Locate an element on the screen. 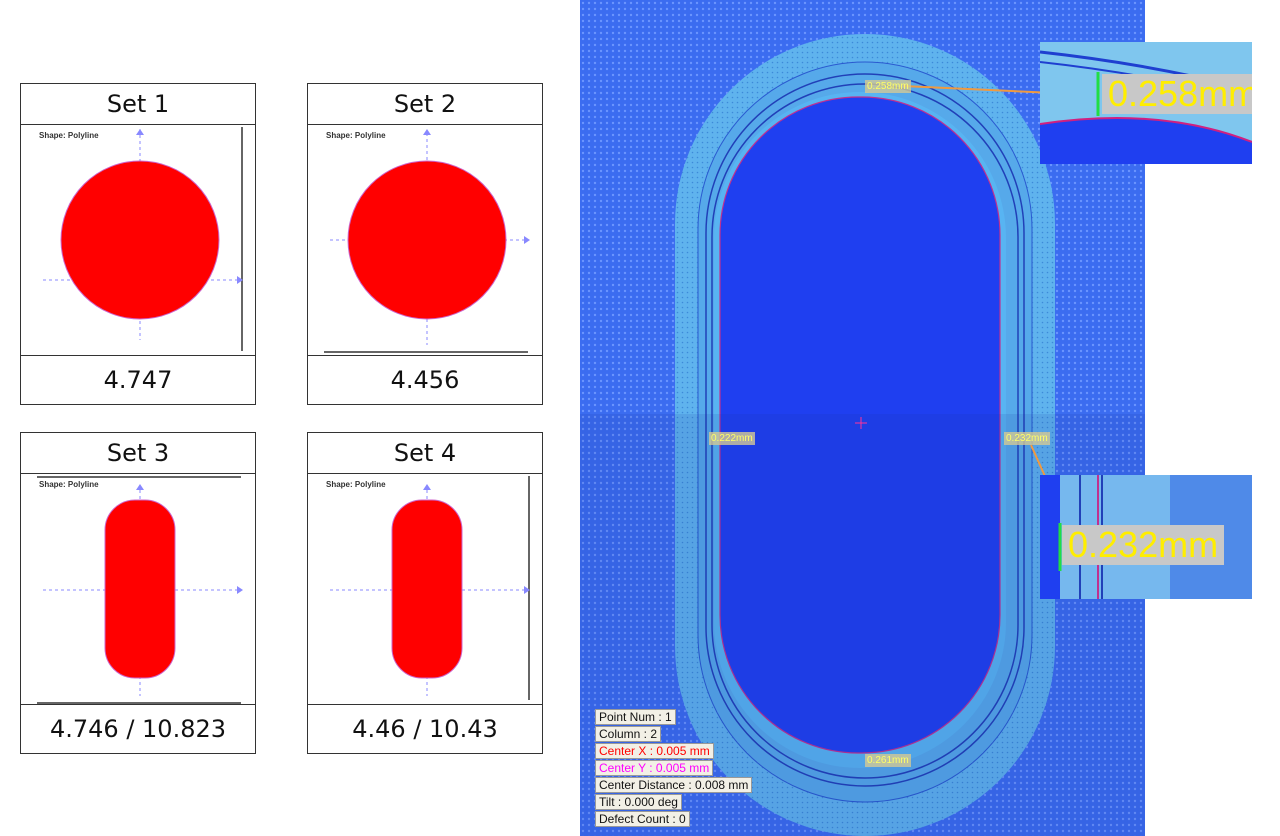 The image size is (1280, 836). set-value: 4.747 is located at coordinates (138, 380).